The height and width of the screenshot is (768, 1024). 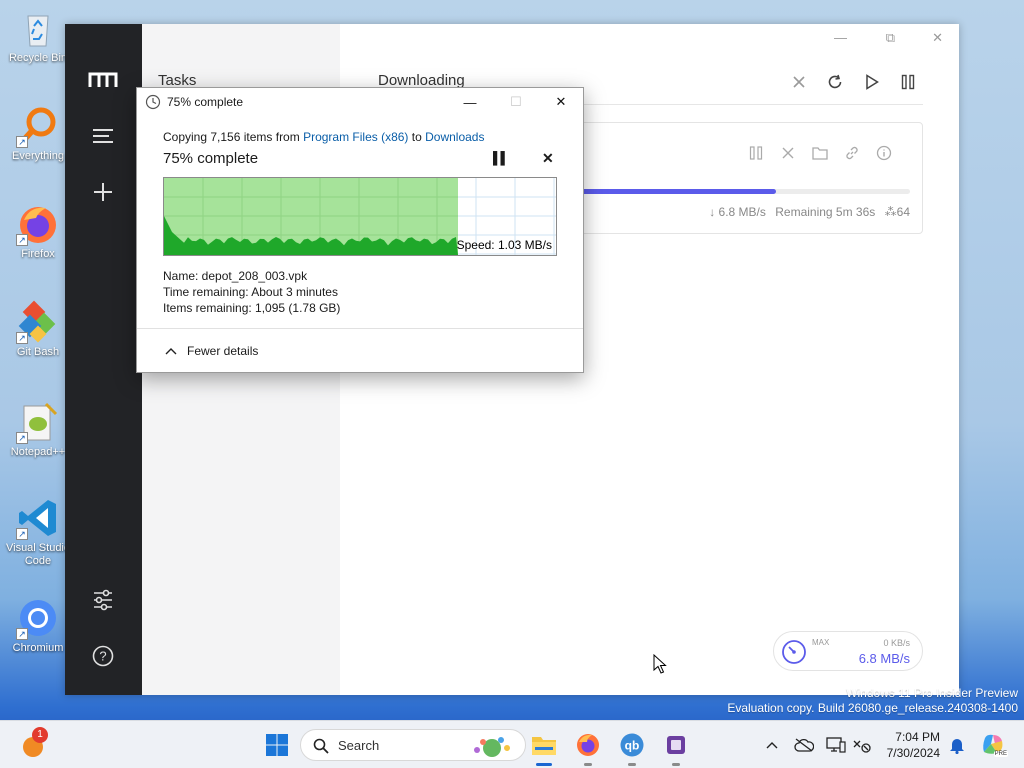 I want to click on plus-icon, so click(x=103, y=192).